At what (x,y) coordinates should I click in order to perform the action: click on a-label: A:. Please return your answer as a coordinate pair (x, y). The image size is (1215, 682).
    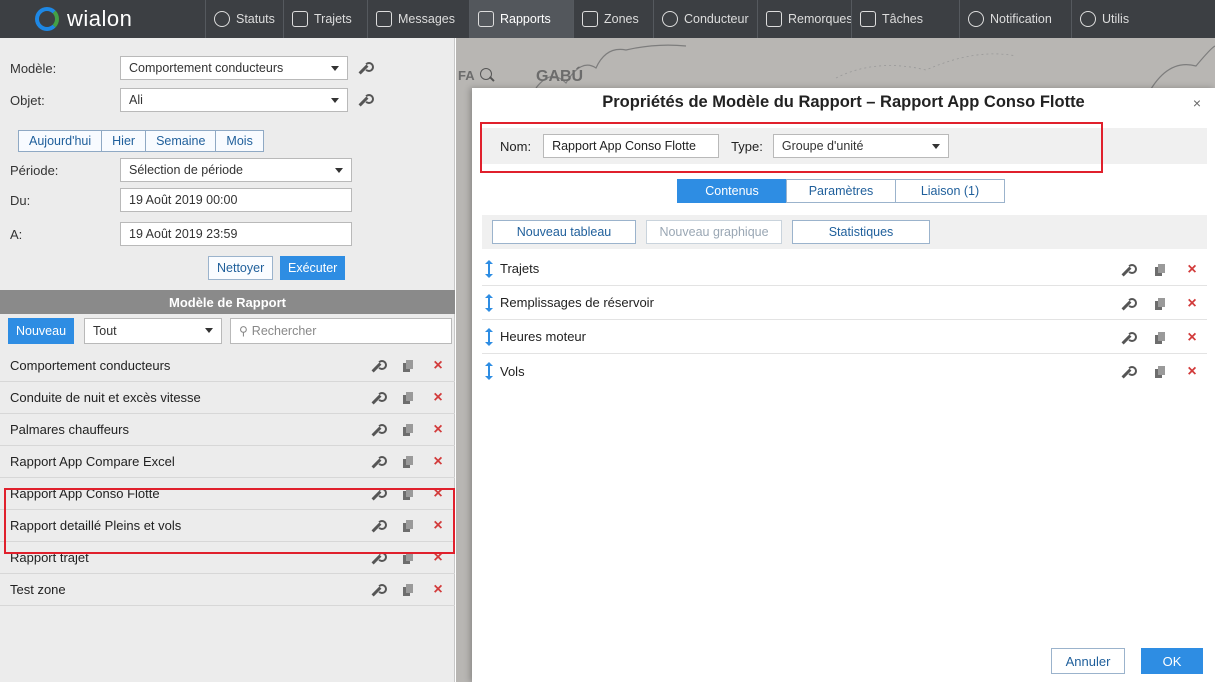
    Looking at the image, I should click on (16, 234).